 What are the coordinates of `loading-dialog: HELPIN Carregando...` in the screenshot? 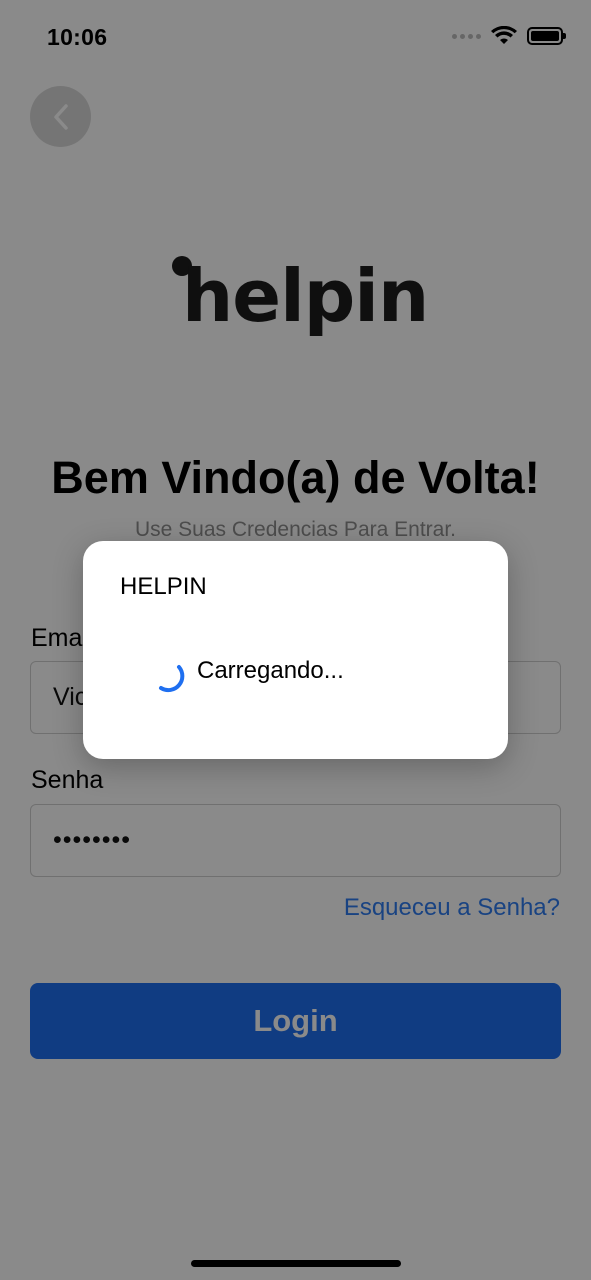 It's located at (295, 650).